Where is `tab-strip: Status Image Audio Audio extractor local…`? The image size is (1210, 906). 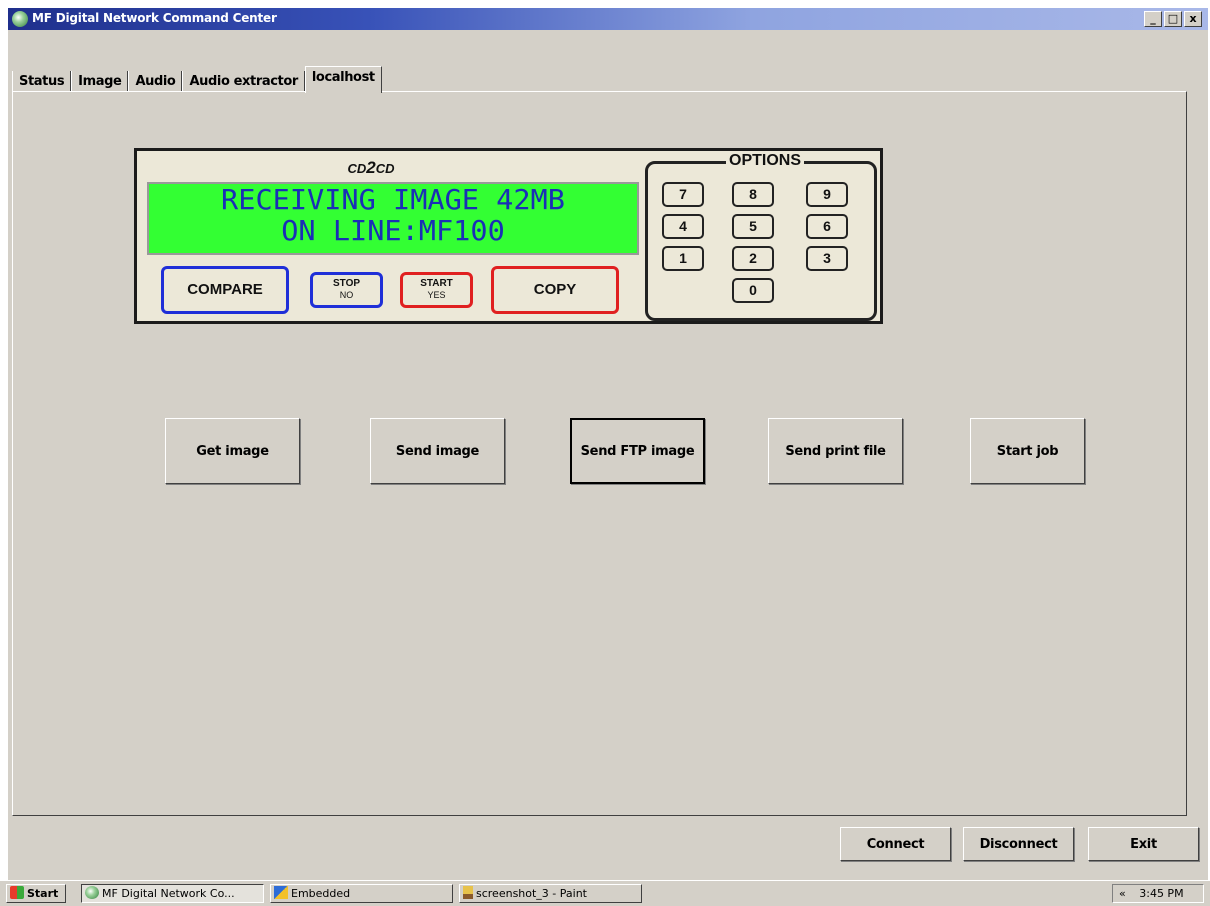 tab-strip: Status Image Audio Audio extractor local… is located at coordinates (197, 79).